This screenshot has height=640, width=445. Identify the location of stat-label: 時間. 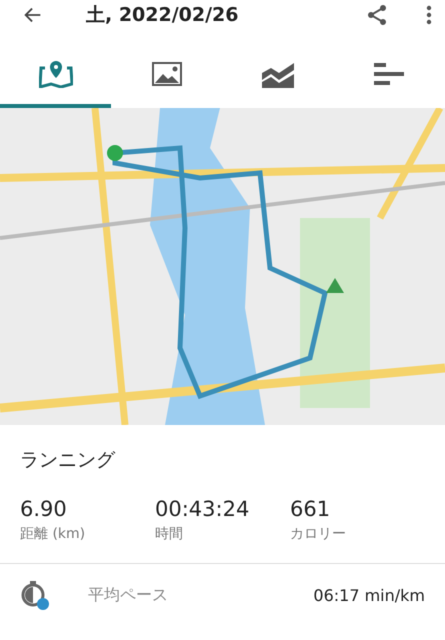
(169, 534).